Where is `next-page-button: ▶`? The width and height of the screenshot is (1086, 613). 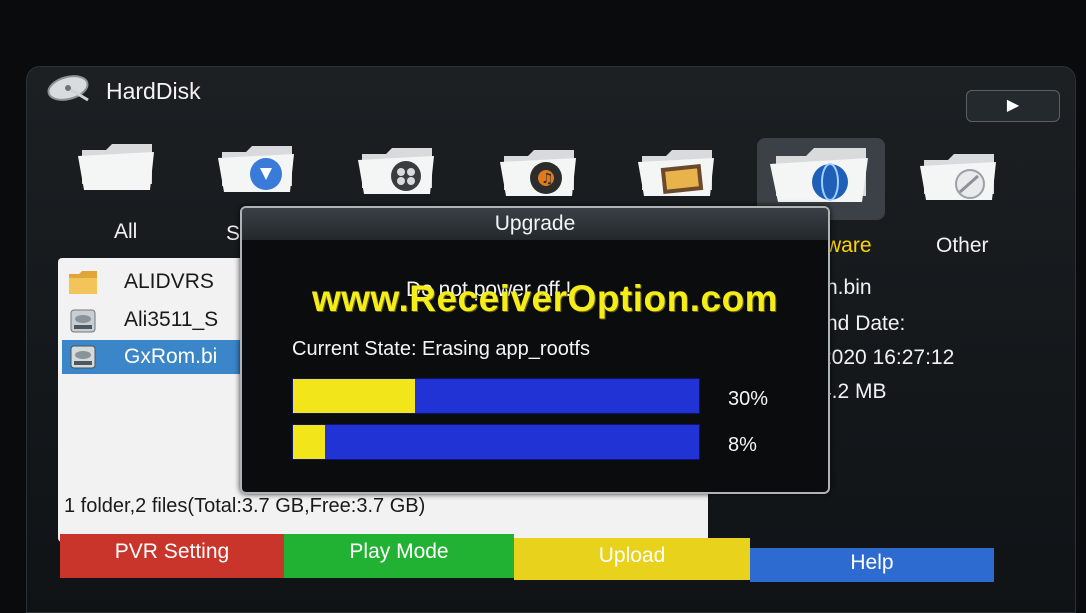 next-page-button: ▶ is located at coordinates (1013, 106).